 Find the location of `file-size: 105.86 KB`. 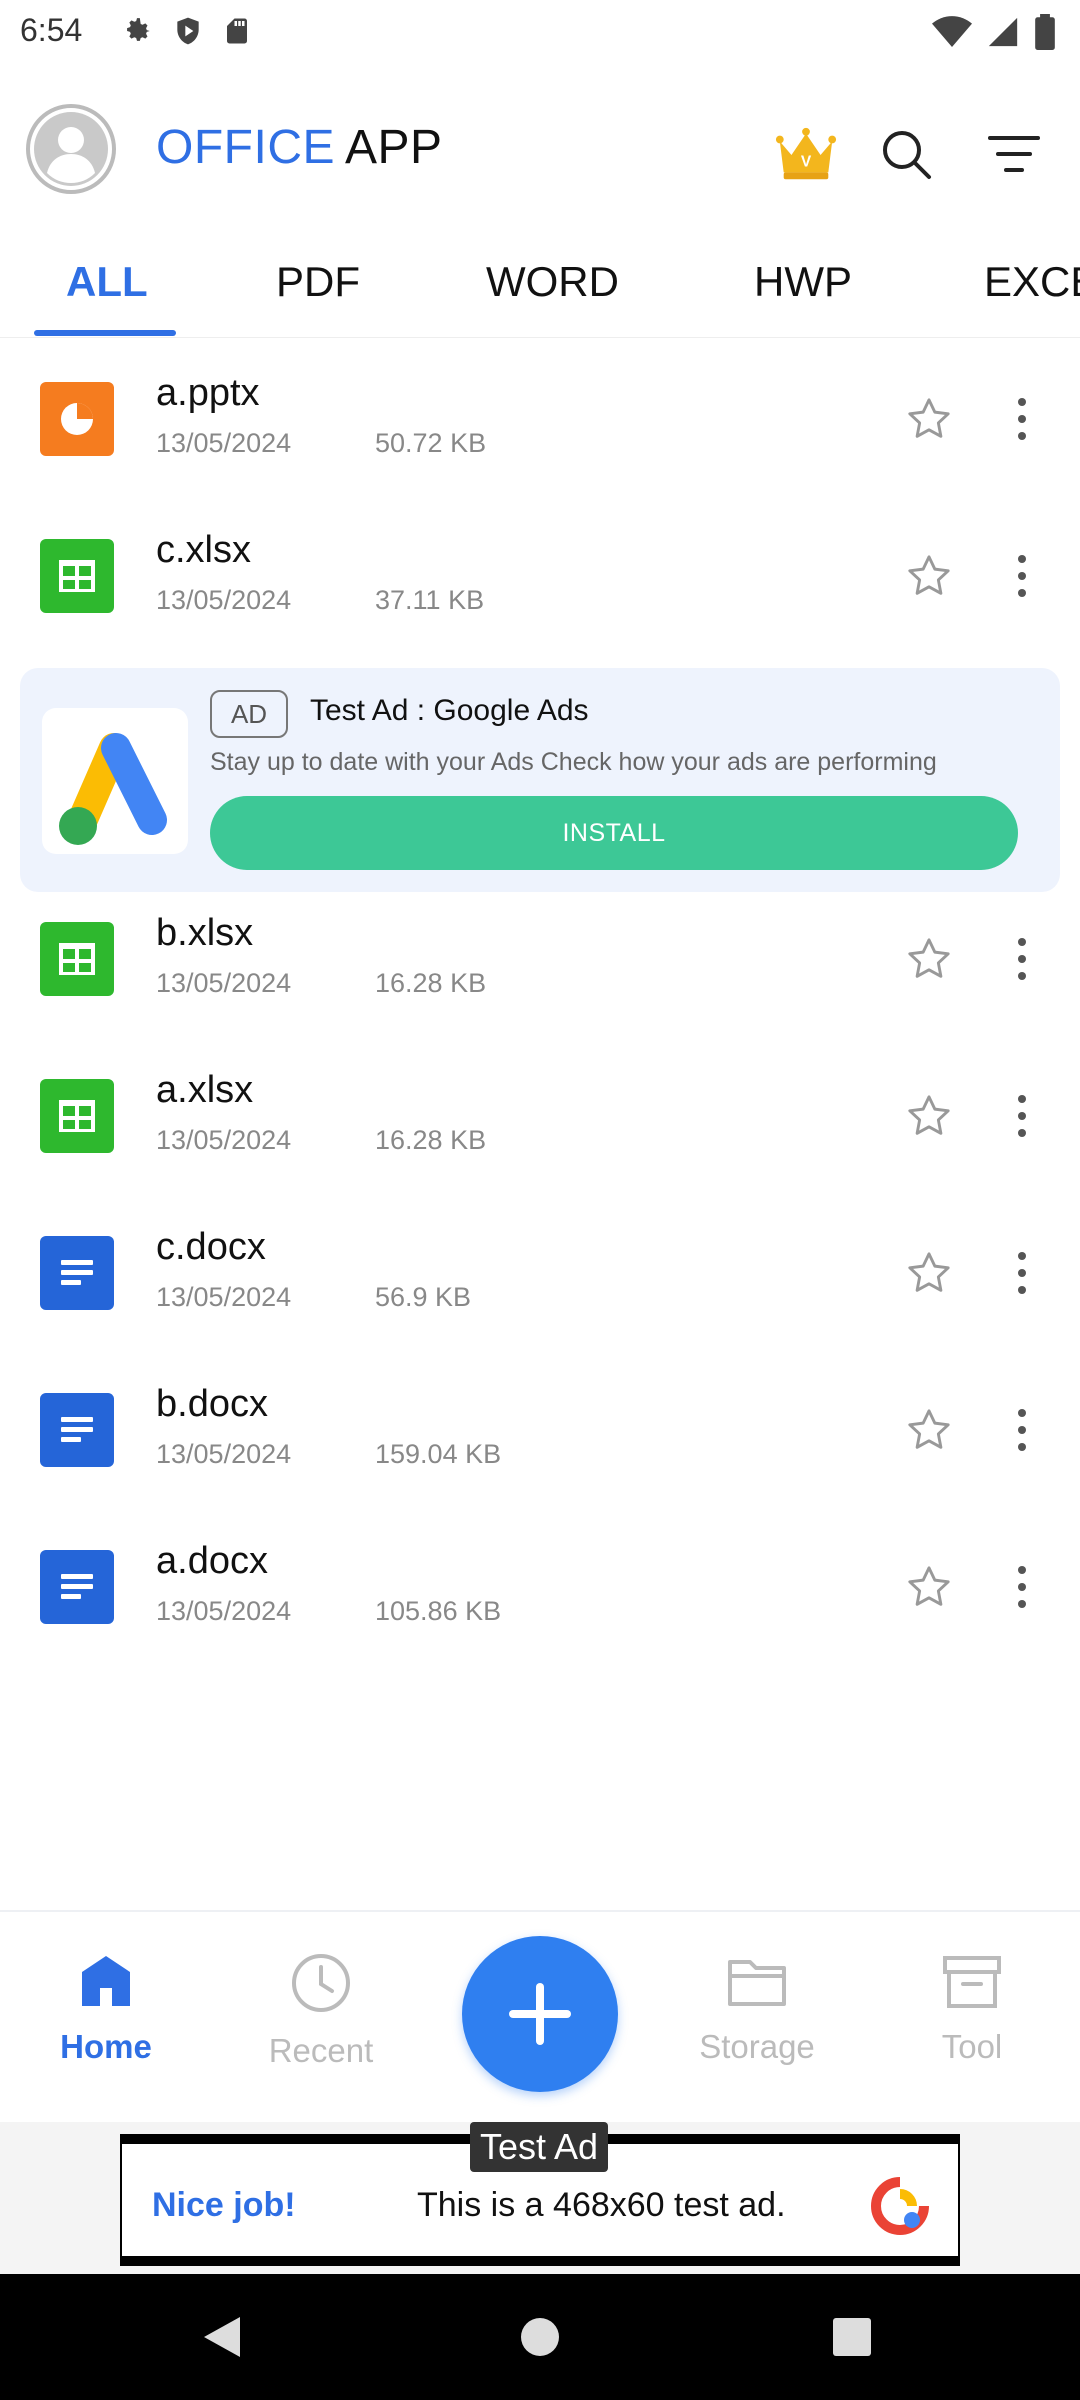

file-size: 105.86 KB is located at coordinates (438, 1611).